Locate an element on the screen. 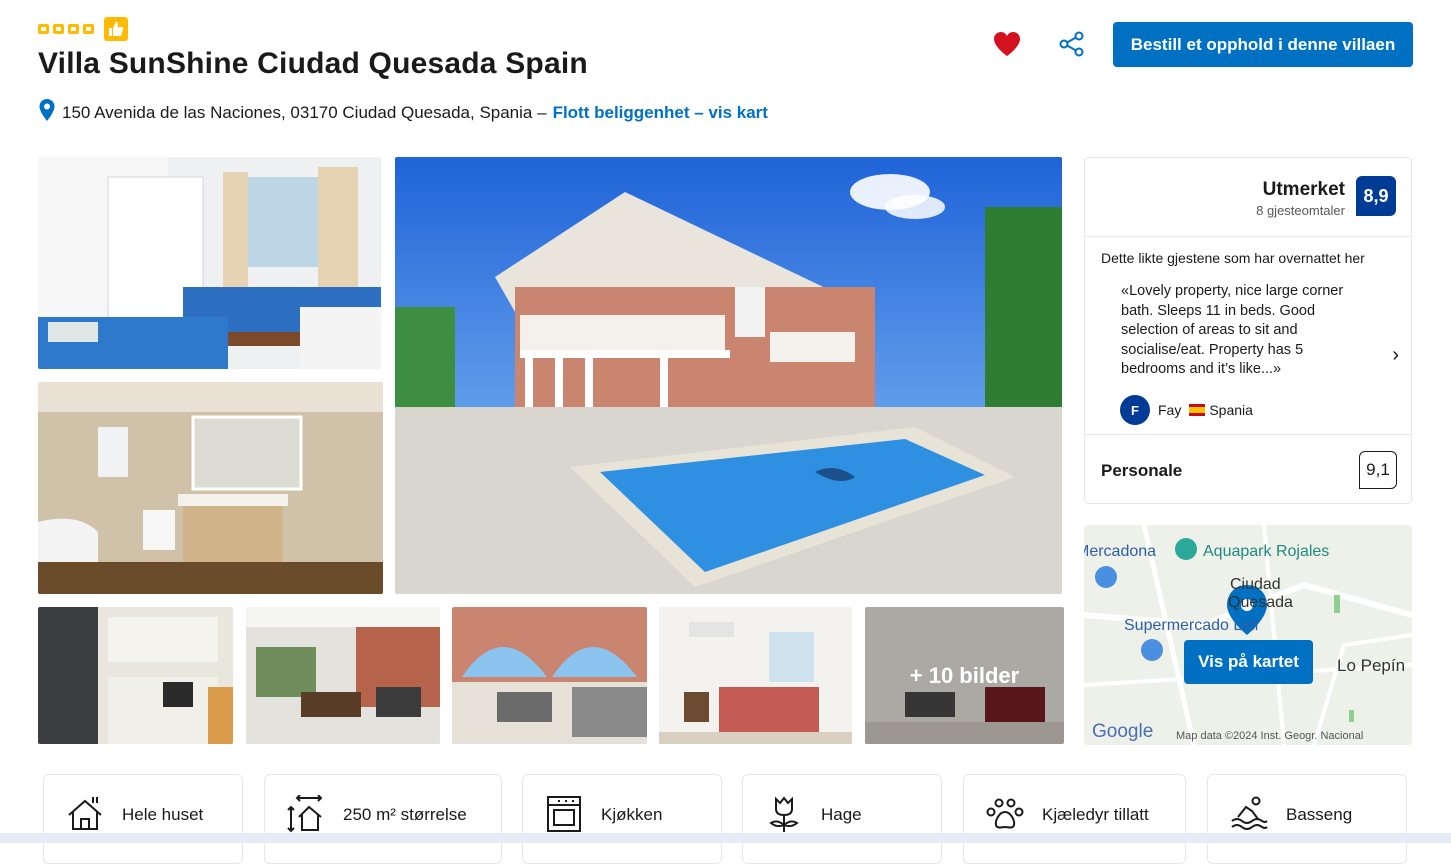 This screenshot has height=864, width=1451. photo-terrace is located at coordinates (343, 675).